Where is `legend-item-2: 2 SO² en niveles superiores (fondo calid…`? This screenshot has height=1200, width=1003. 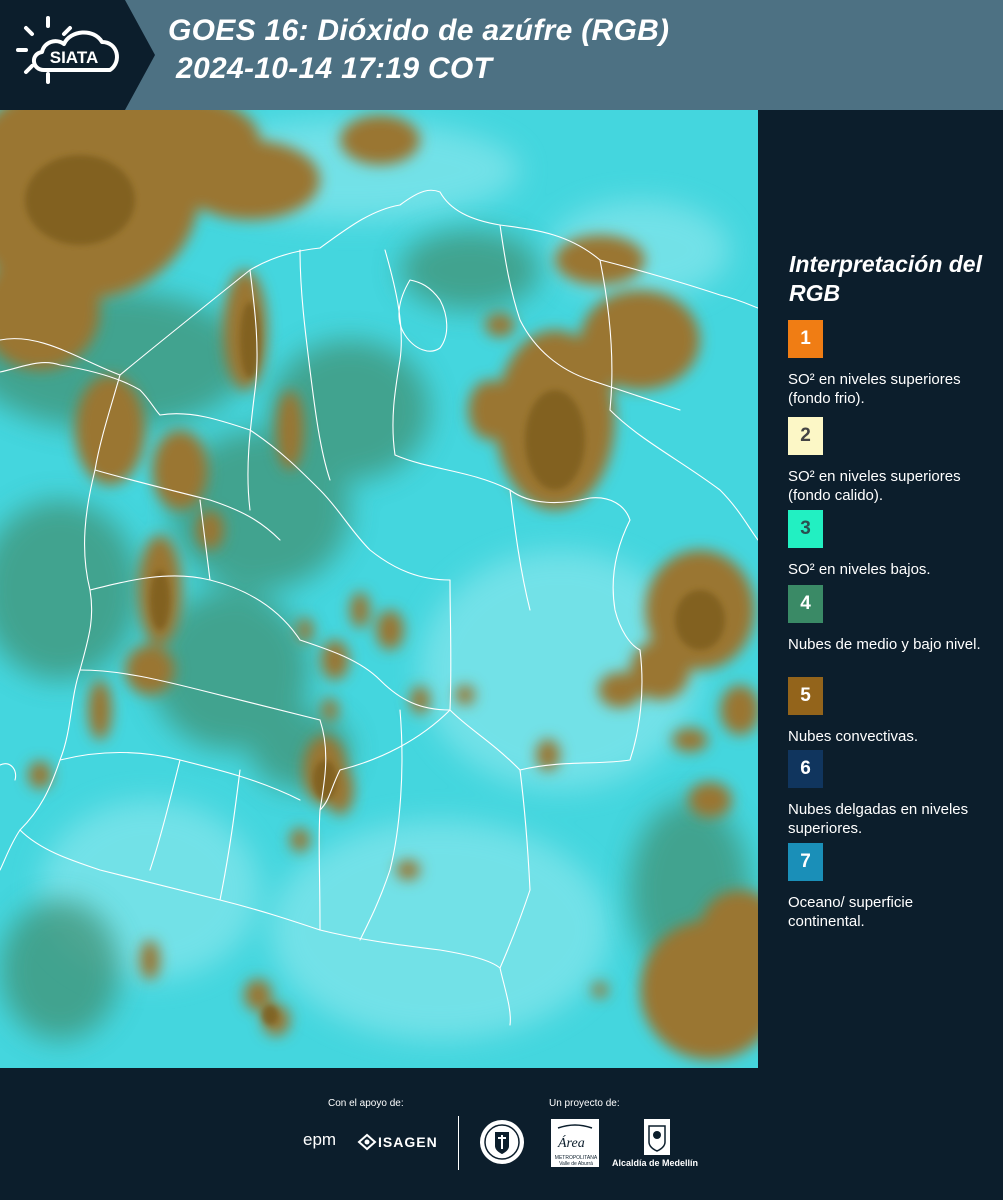 legend-item-2: 2 SO² en niveles superiores (fondo calid… is located at coordinates (888, 461).